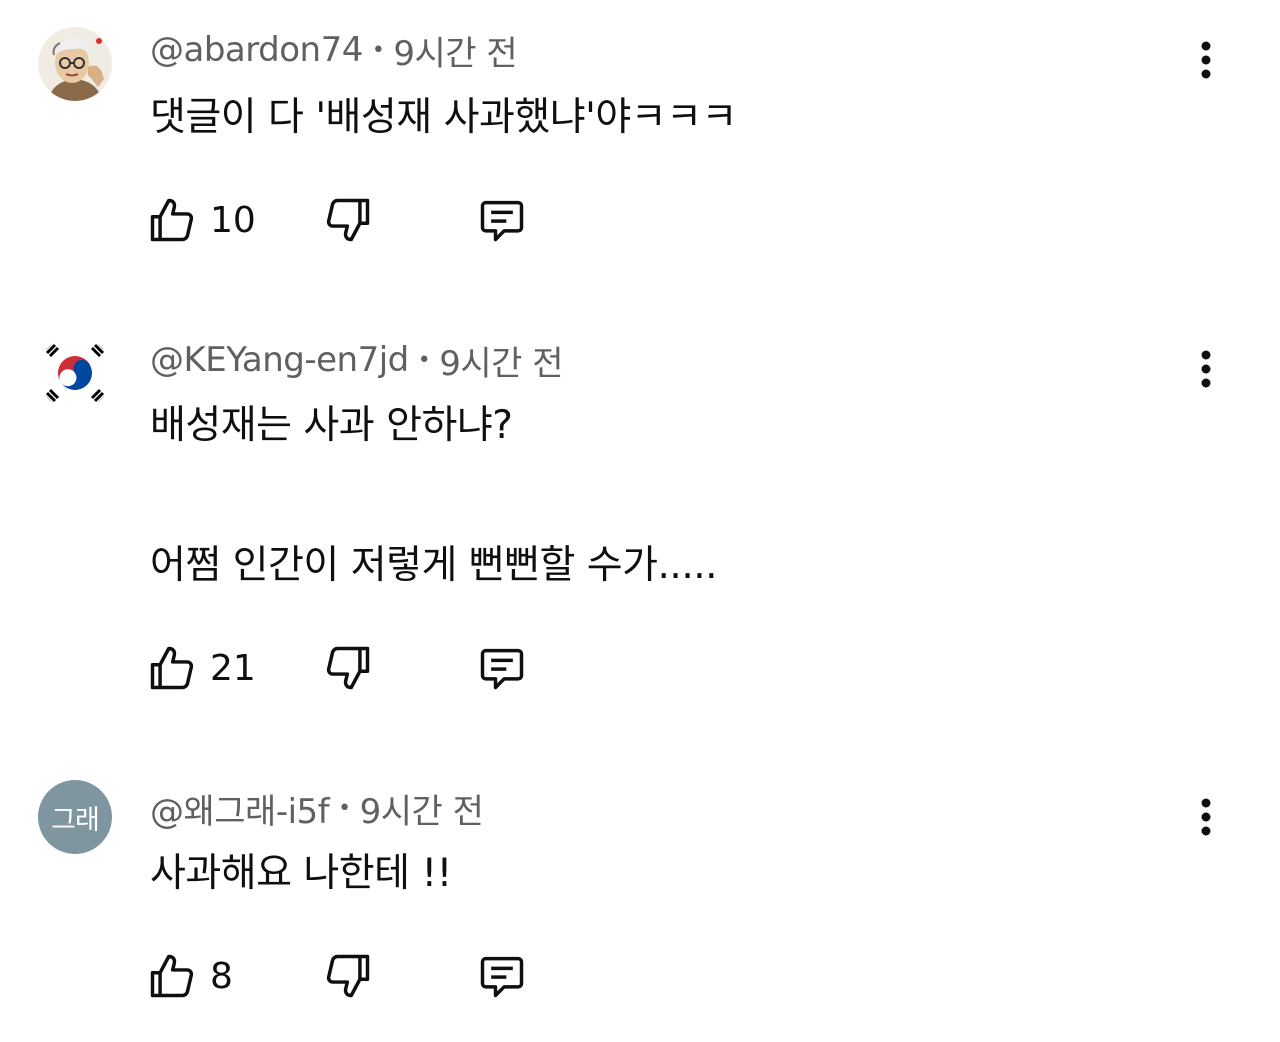 Image resolution: width=1280 pixels, height=1042 pixels. What do you see at coordinates (256, 50) in the screenshot?
I see `author-name: @abardon74` at bounding box center [256, 50].